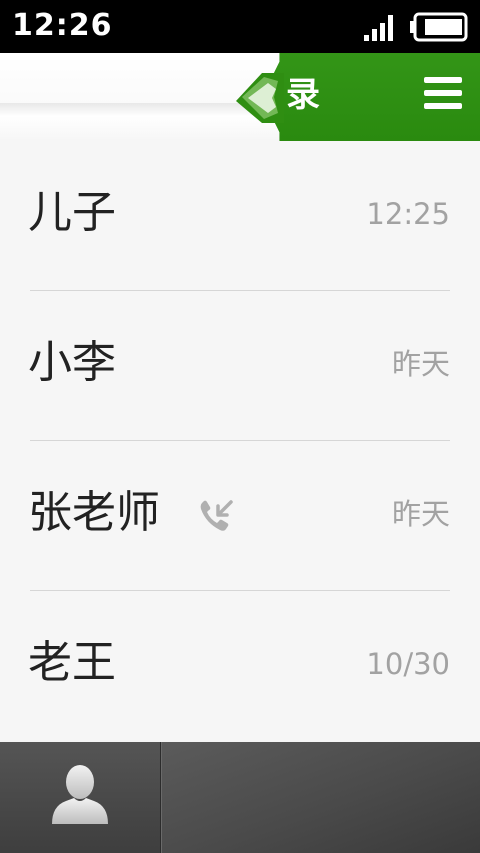 This screenshot has height=853, width=480. Describe the element at coordinates (320, 797) in the screenshot. I see `bottom-bar-panel` at that location.